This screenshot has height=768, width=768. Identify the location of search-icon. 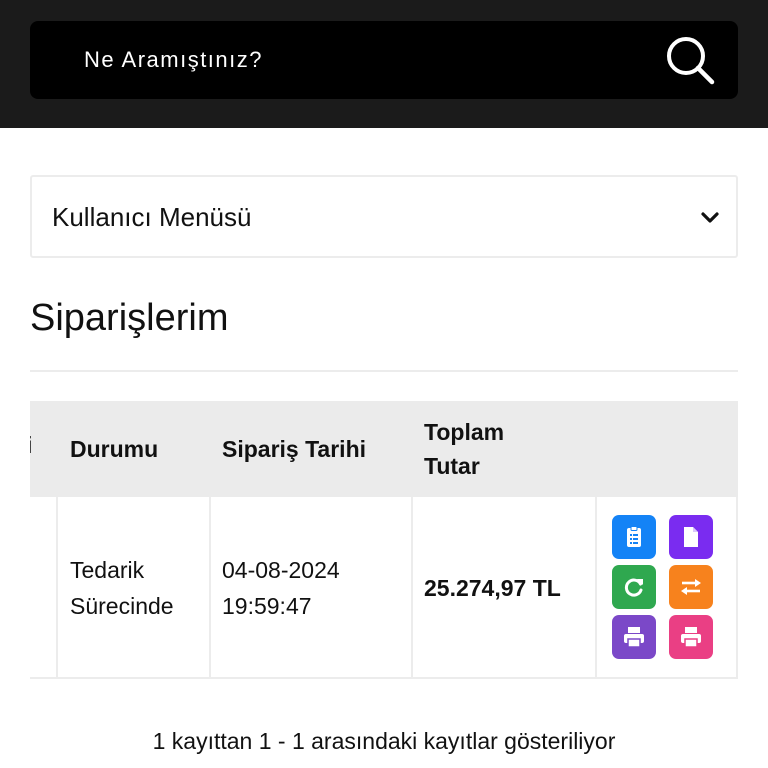
(690, 60).